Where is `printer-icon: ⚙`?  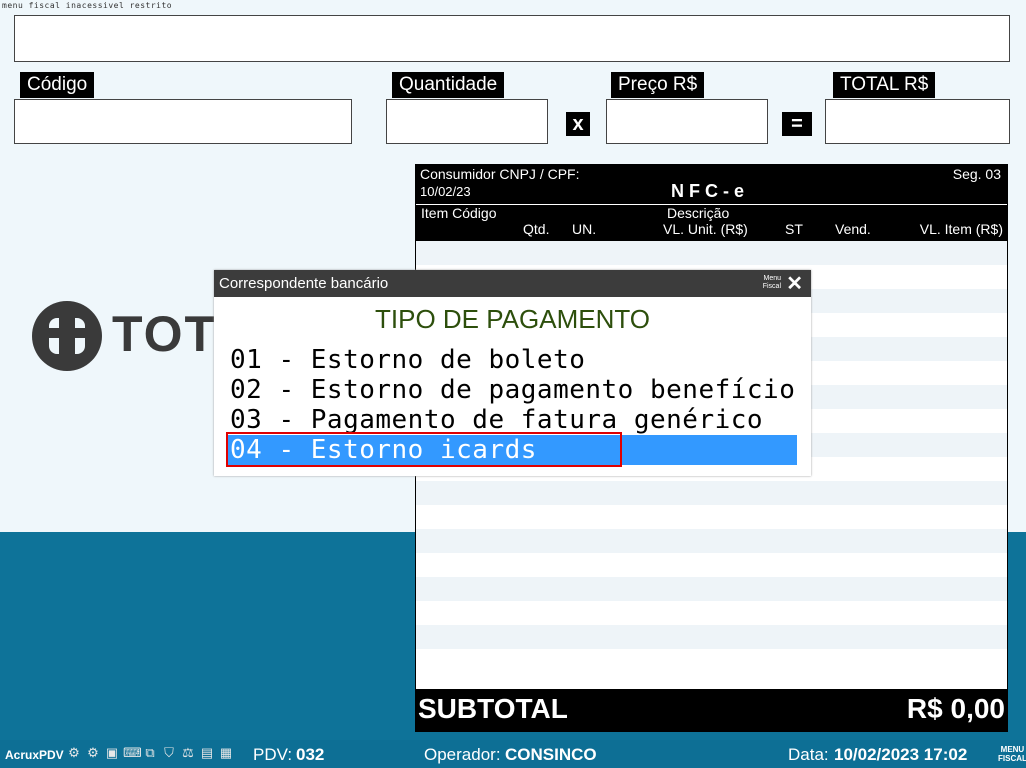 printer-icon: ⚙ is located at coordinates (74, 753).